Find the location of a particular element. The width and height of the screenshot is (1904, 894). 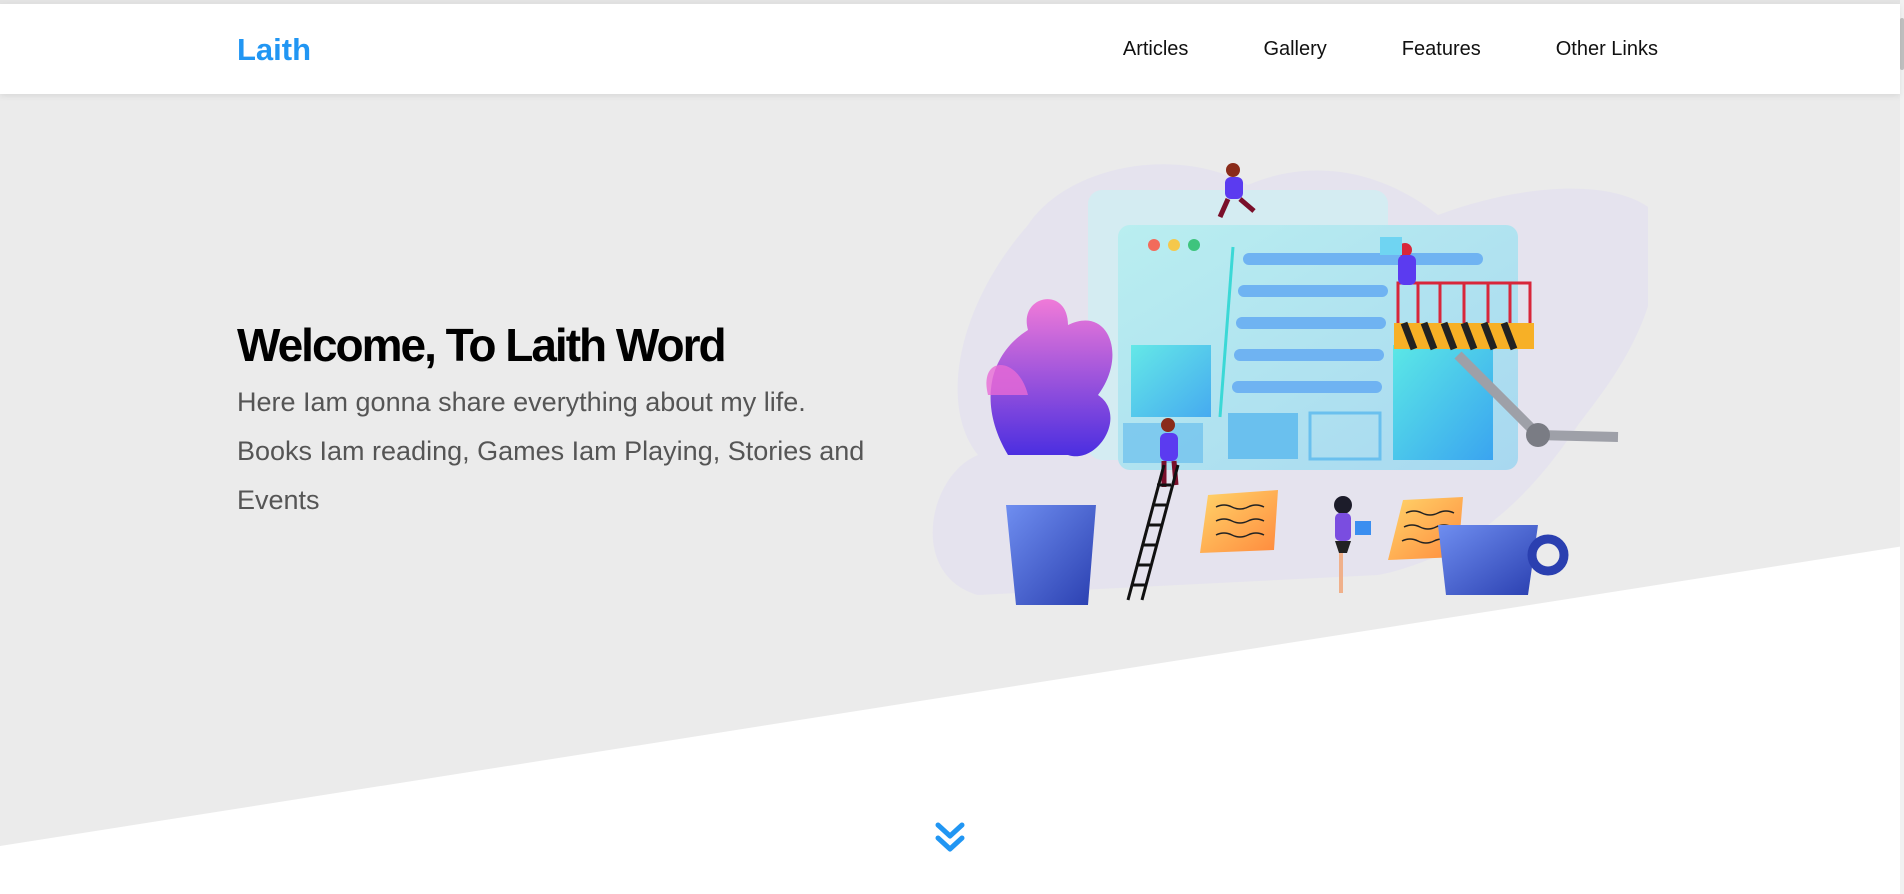

window-dot-yellow is located at coordinates (1174, 245).